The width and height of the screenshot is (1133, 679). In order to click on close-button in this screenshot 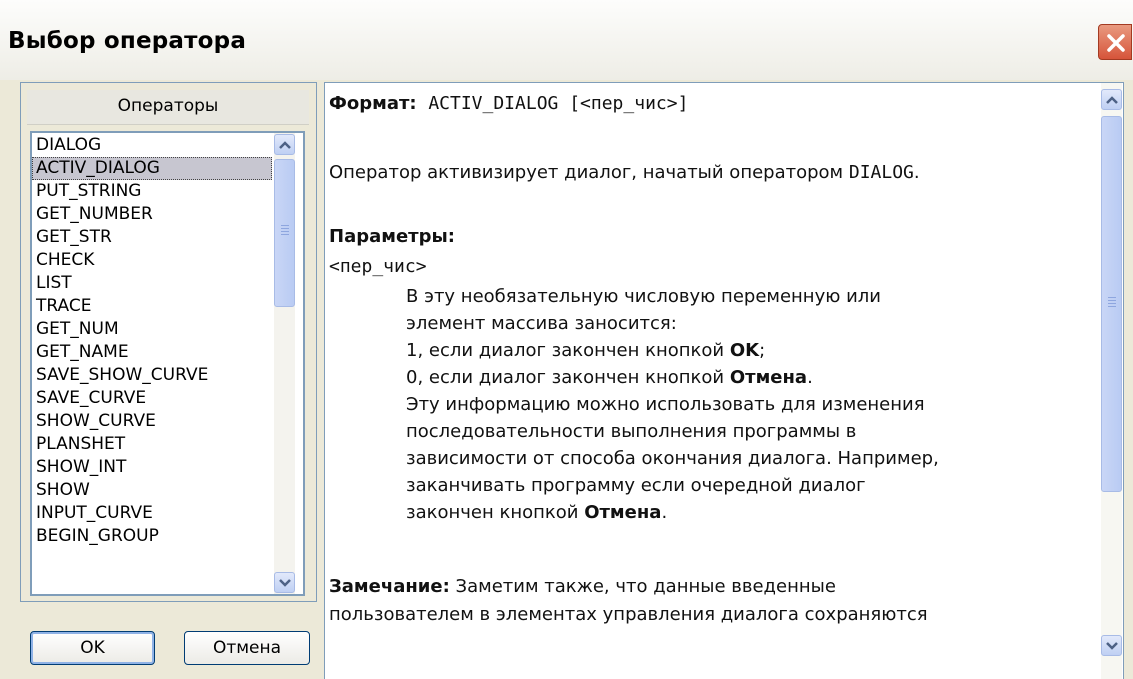, I will do `click(1115, 42)`.